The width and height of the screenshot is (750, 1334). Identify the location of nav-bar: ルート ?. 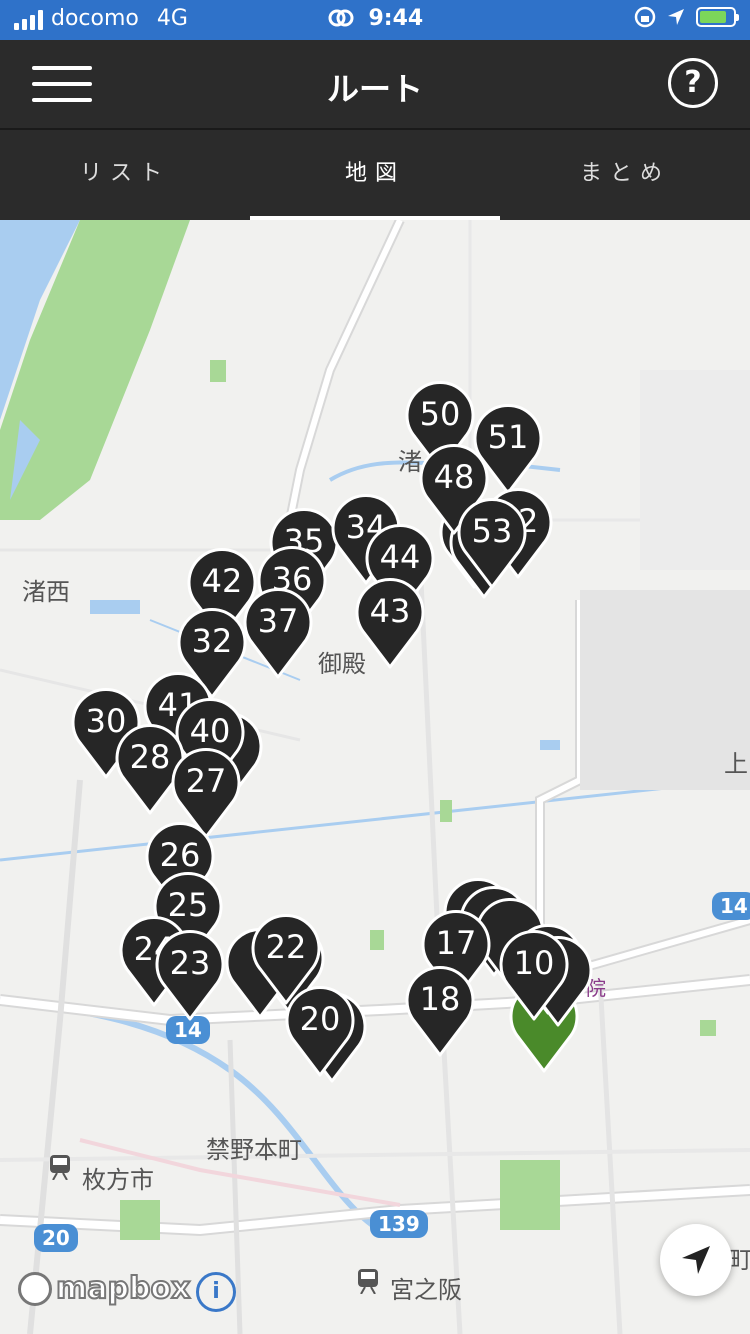
(375, 84).